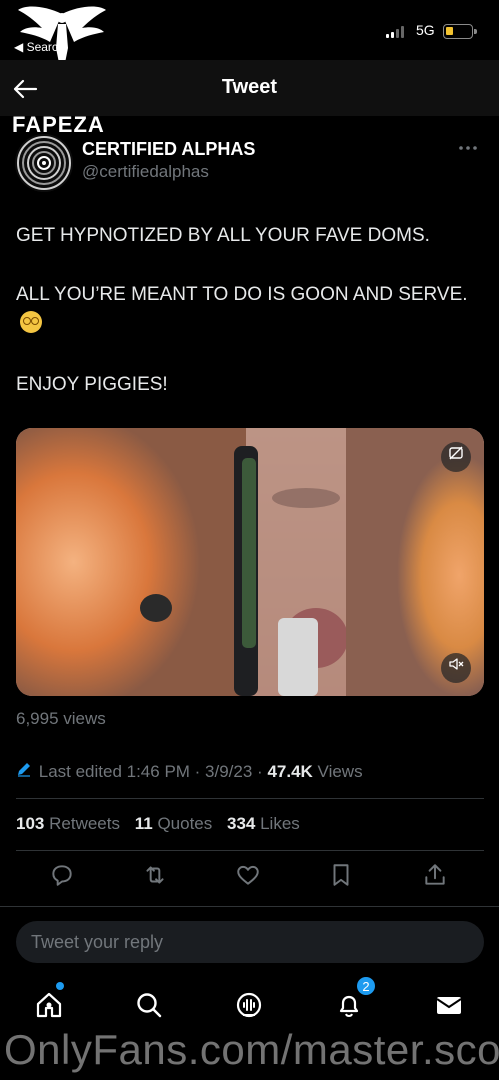  Describe the element at coordinates (340, 771) in the screenshot. I see `total-views-label: Views` at that location.